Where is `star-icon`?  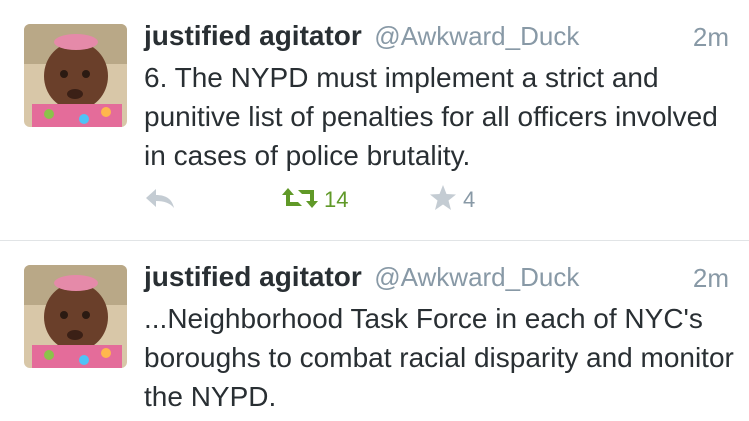 star-icon is located at coordinates (443, 200).